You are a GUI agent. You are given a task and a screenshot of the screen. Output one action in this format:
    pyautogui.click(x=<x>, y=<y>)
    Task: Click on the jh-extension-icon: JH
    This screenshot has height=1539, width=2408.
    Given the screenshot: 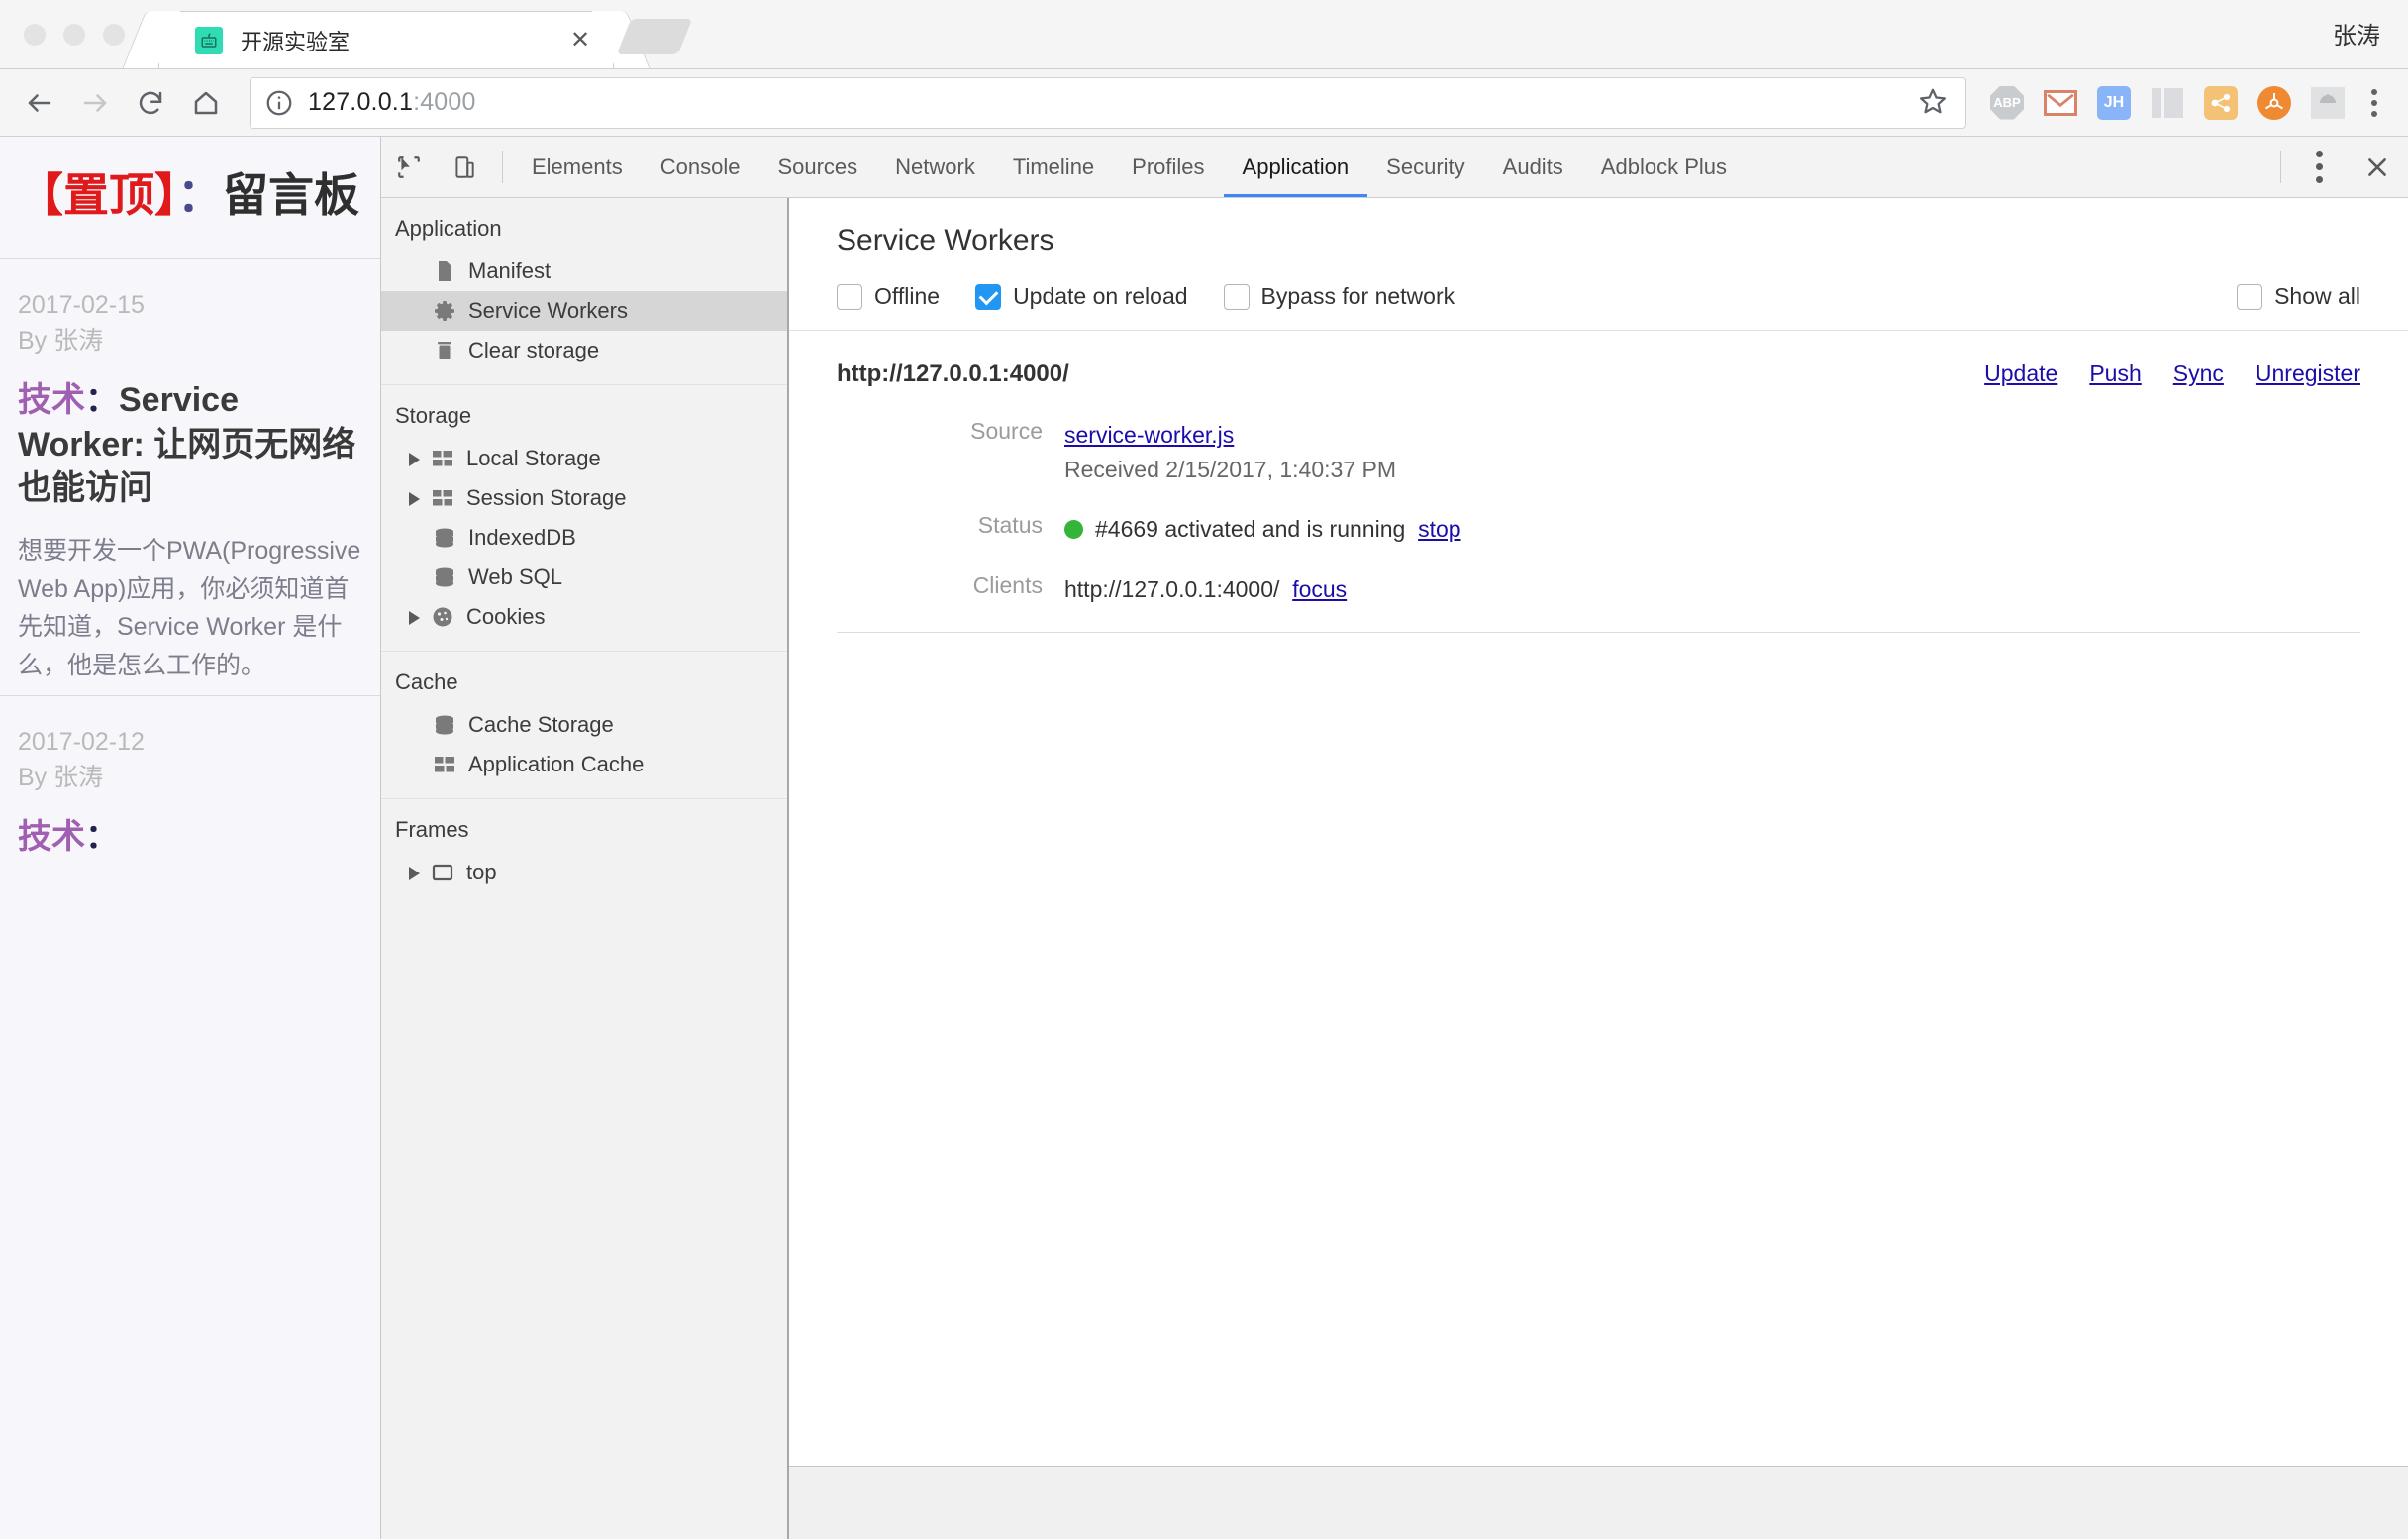 What is the action you would take?
    pyautogui.click(x=2114, y=103)
    